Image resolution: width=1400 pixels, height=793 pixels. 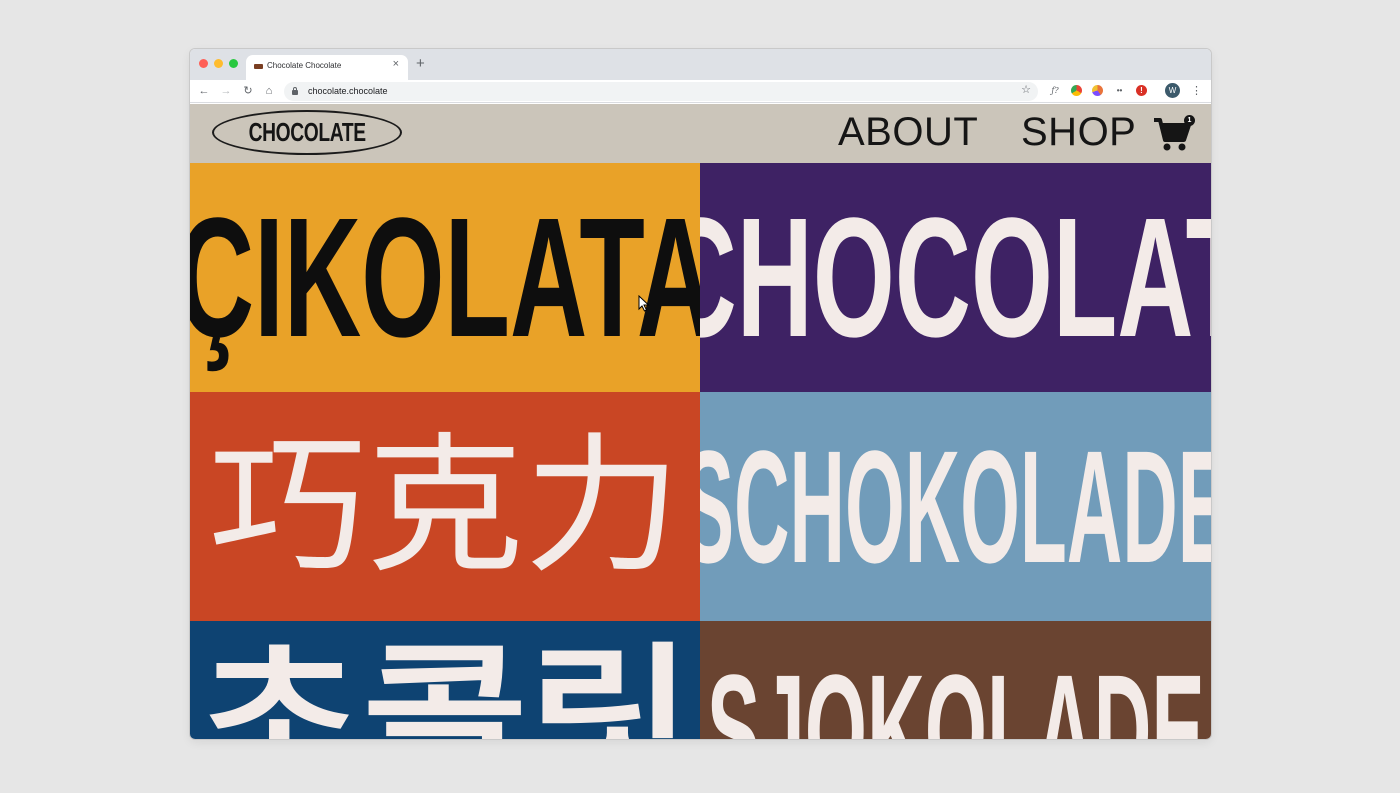 I want to click on tile-chinese: 巧克力, so click(x=445, y=506).